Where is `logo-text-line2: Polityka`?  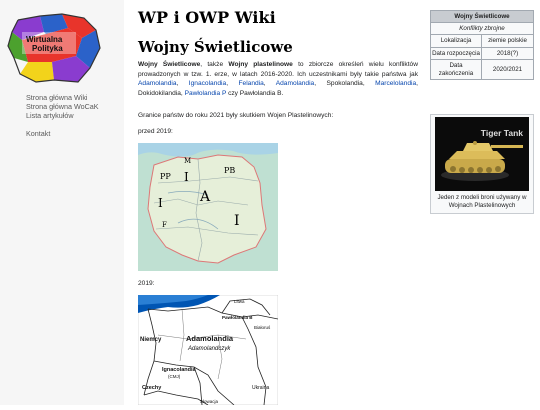 logo-text-line2: Polityka is located at coordinates (47, 48).